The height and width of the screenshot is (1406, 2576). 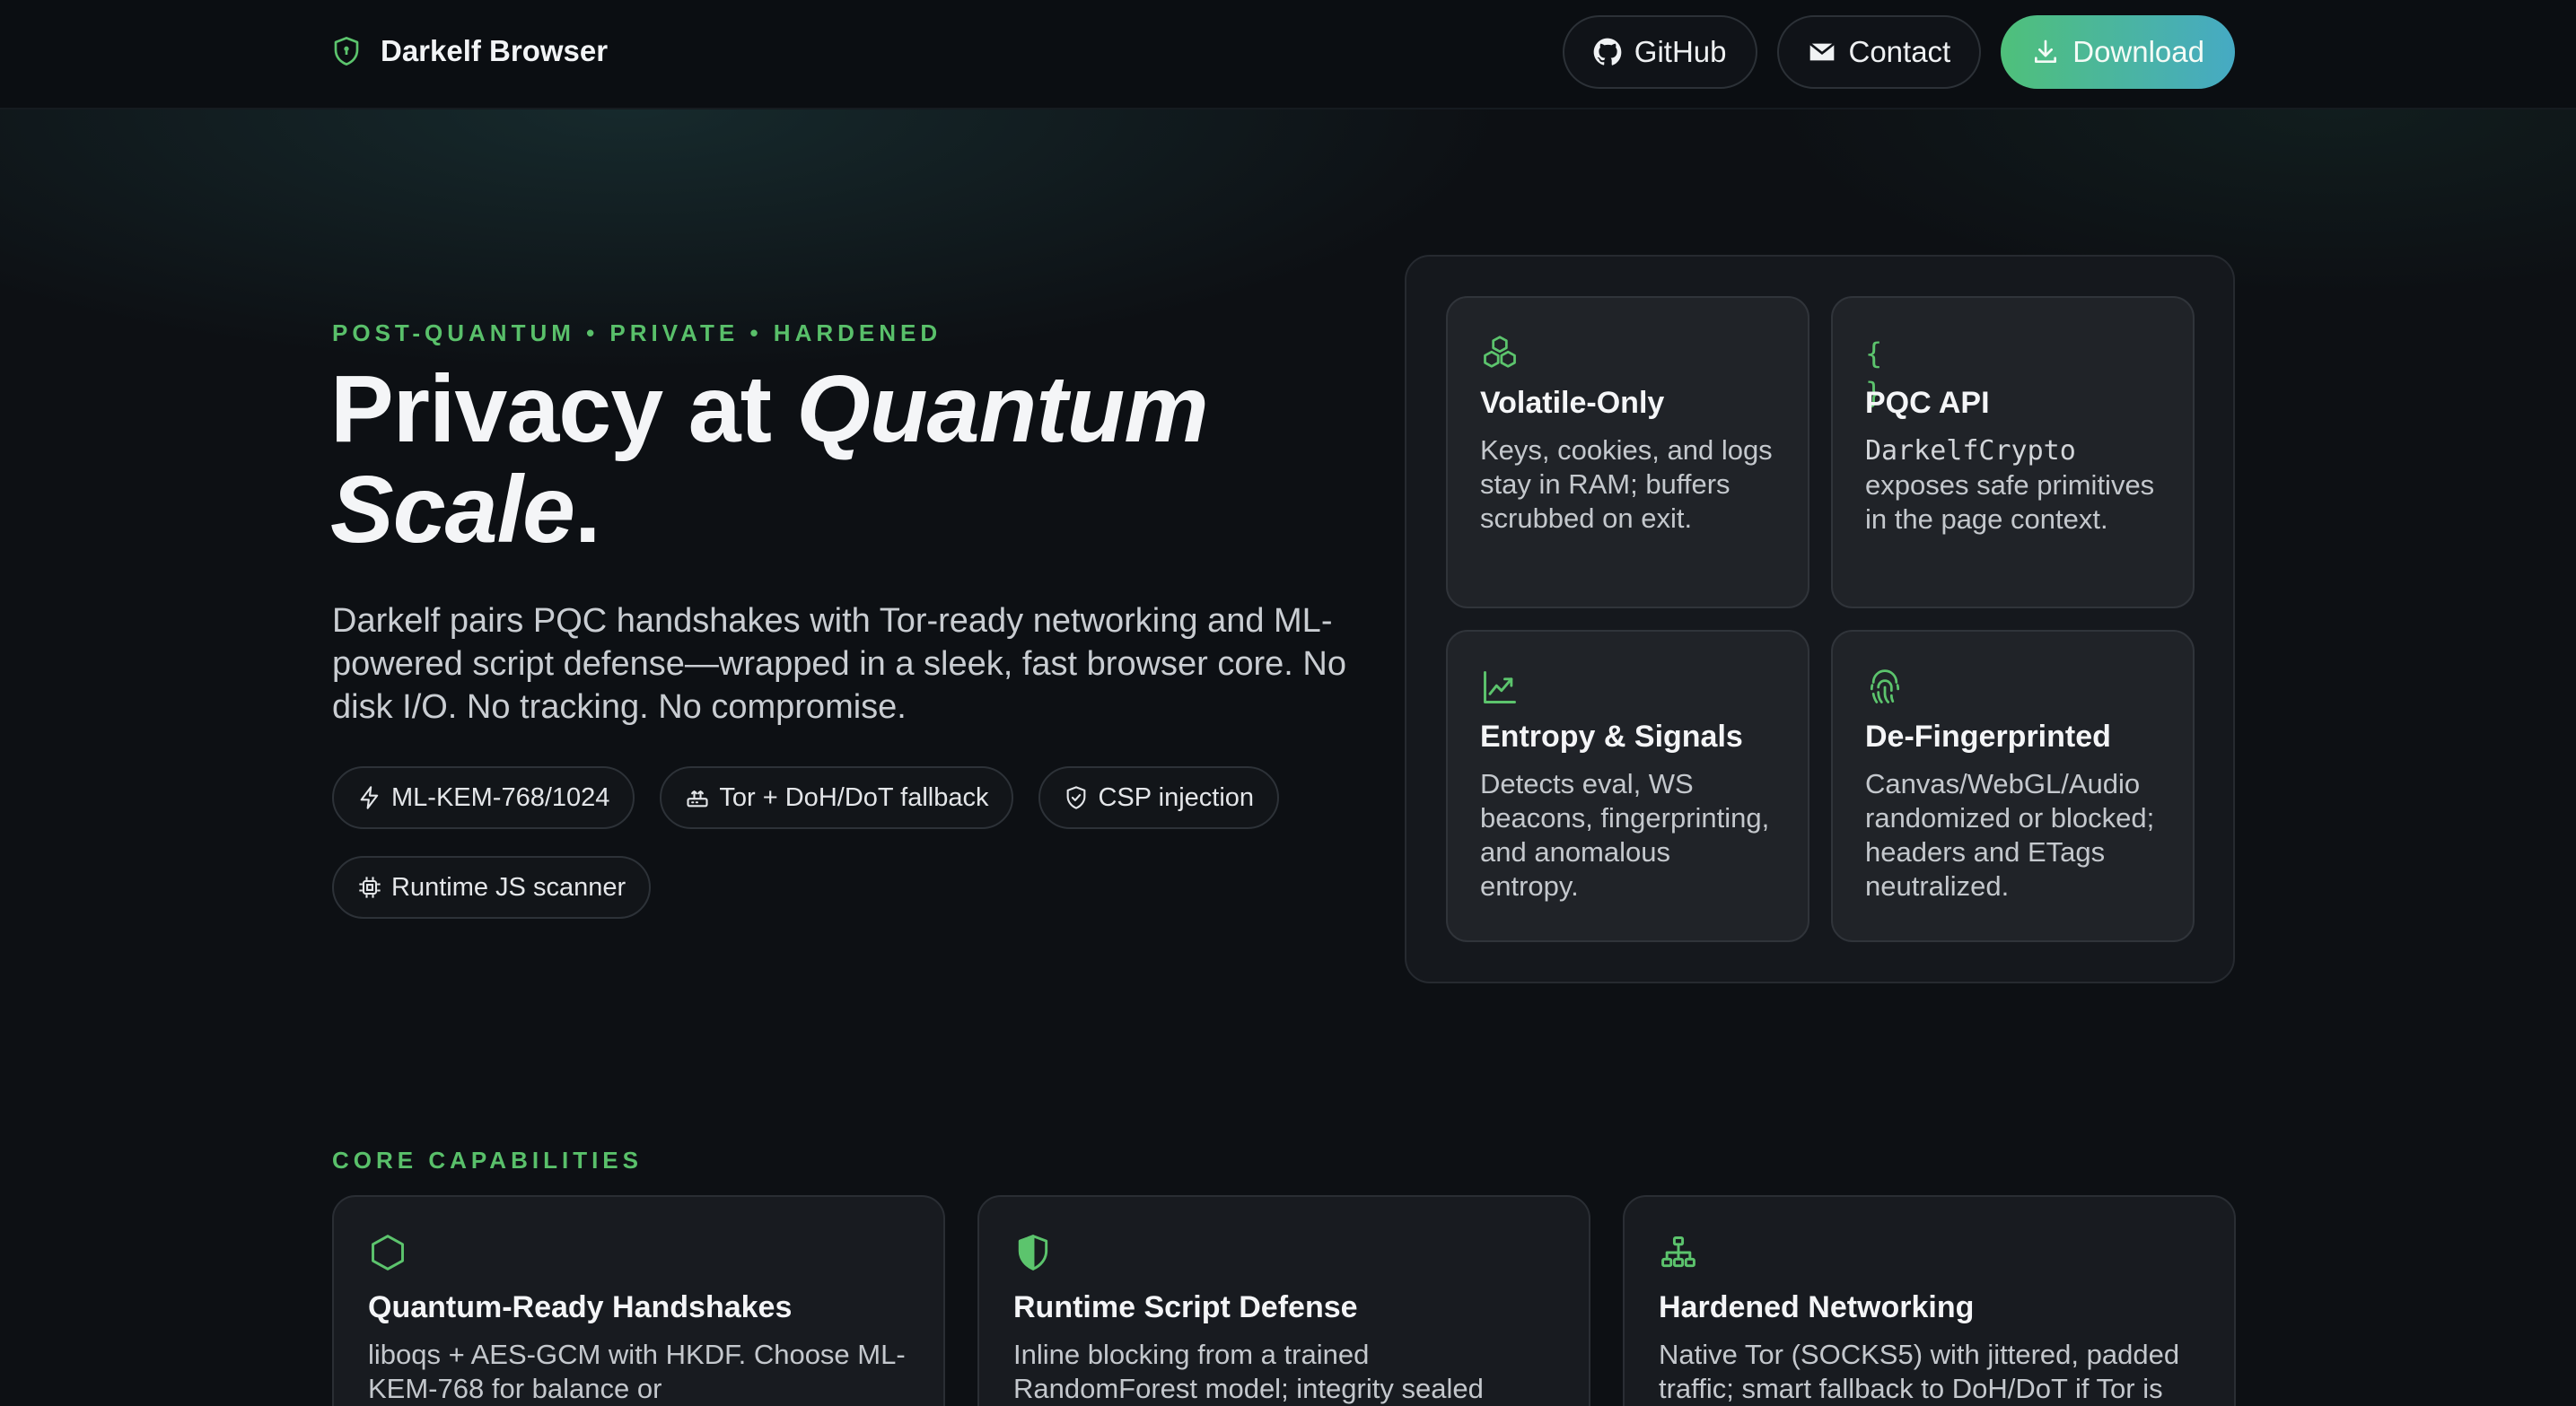 I want to click on contact-label: Contact, so click(x=1899, y=51).